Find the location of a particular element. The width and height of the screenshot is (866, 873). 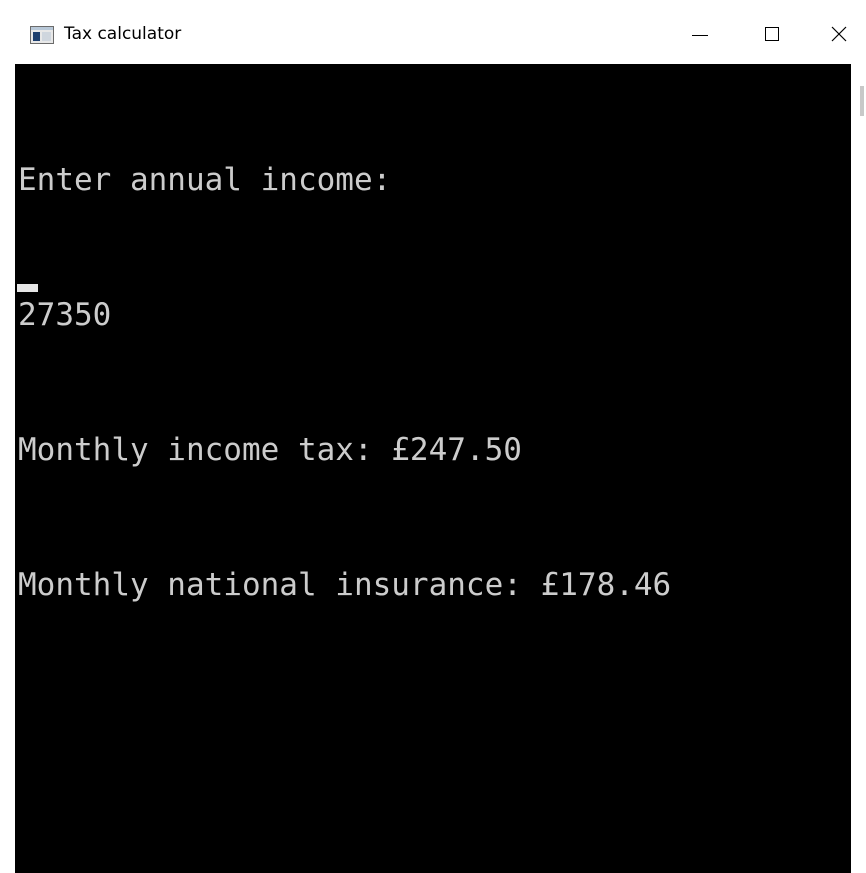

close-button is located at coordinates (838, 32).